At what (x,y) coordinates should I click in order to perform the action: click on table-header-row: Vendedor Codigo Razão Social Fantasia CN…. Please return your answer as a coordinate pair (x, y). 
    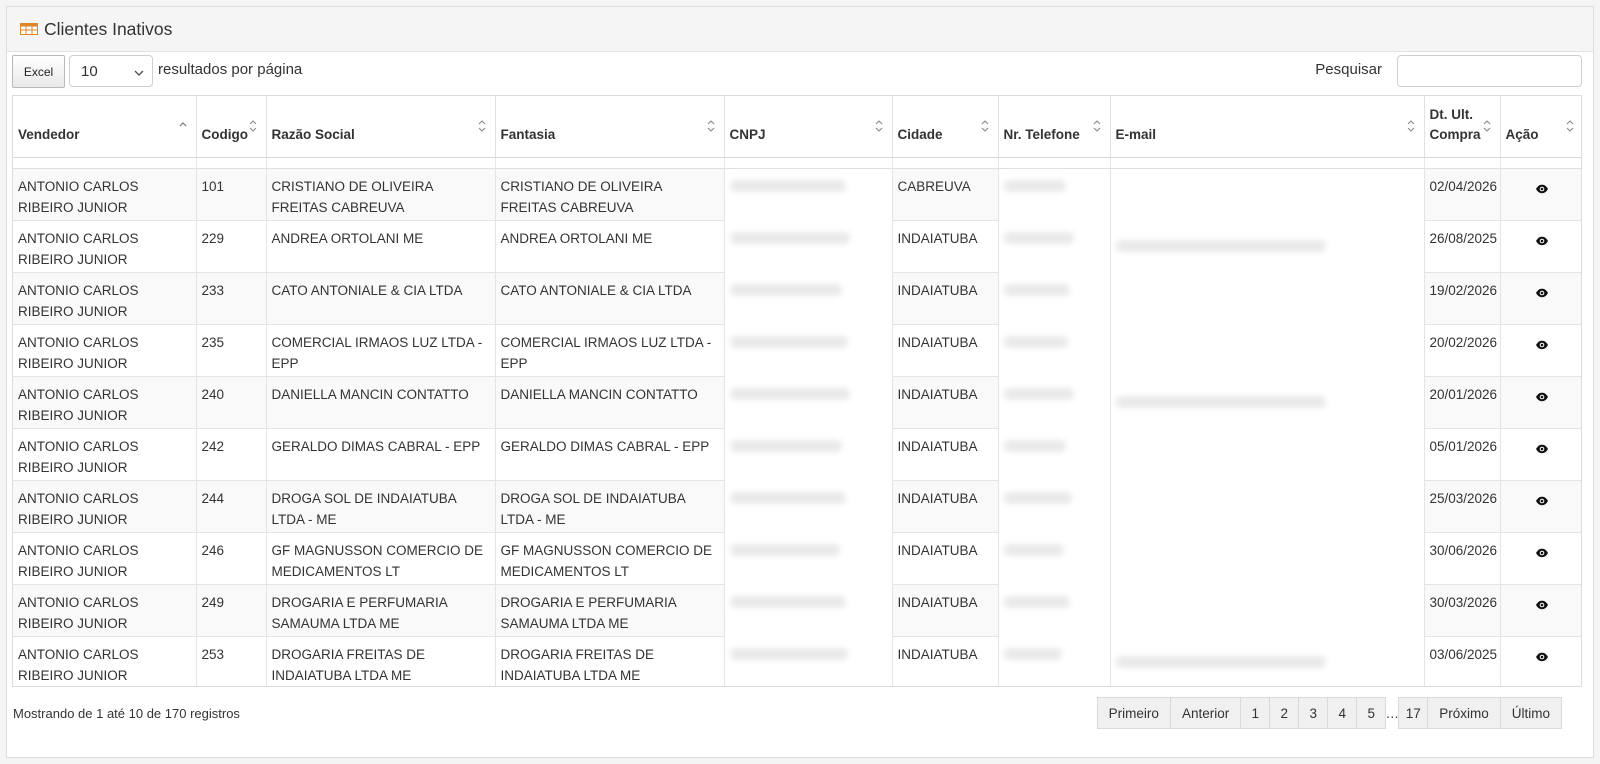
    Looking at the image, I should click on (797, 127).